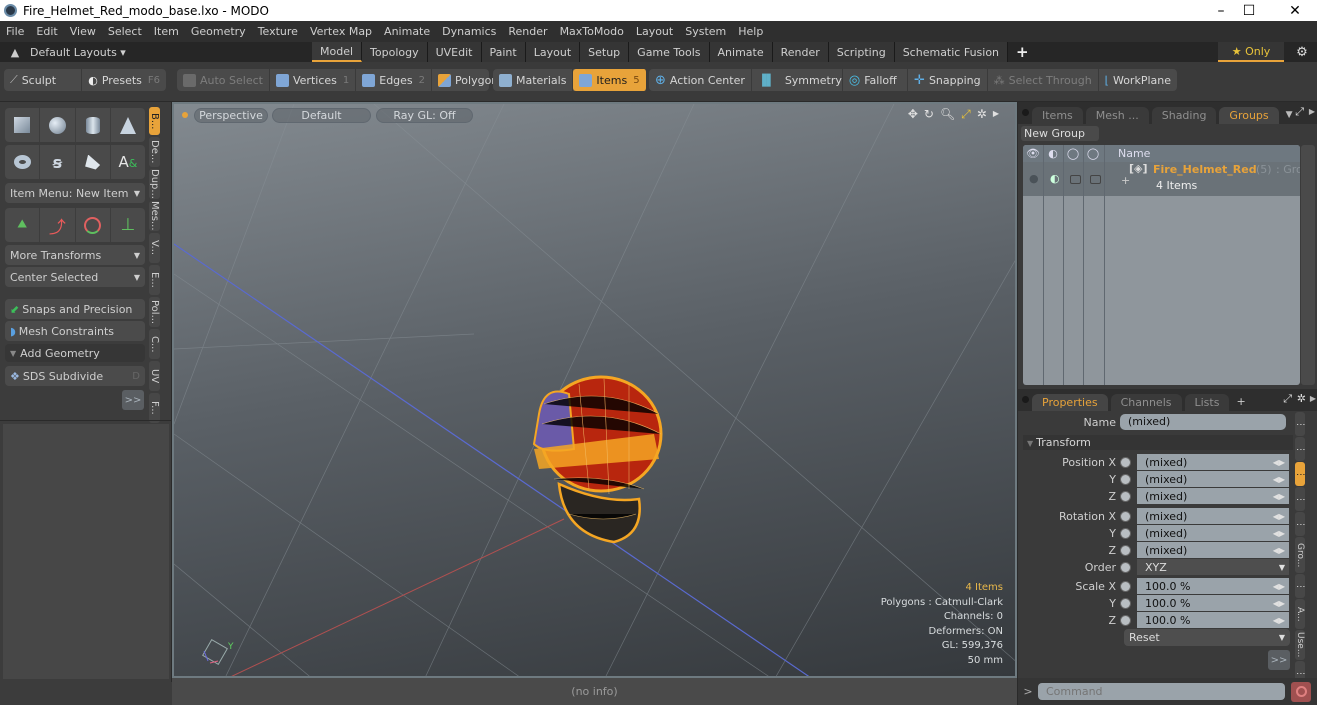 The height and width of the screenshot is (705, 1317). What do you see at coordinates (15, 52) in the screenshot?
I see `layout-up-icon: ▲` at bounding box center [15, 52].